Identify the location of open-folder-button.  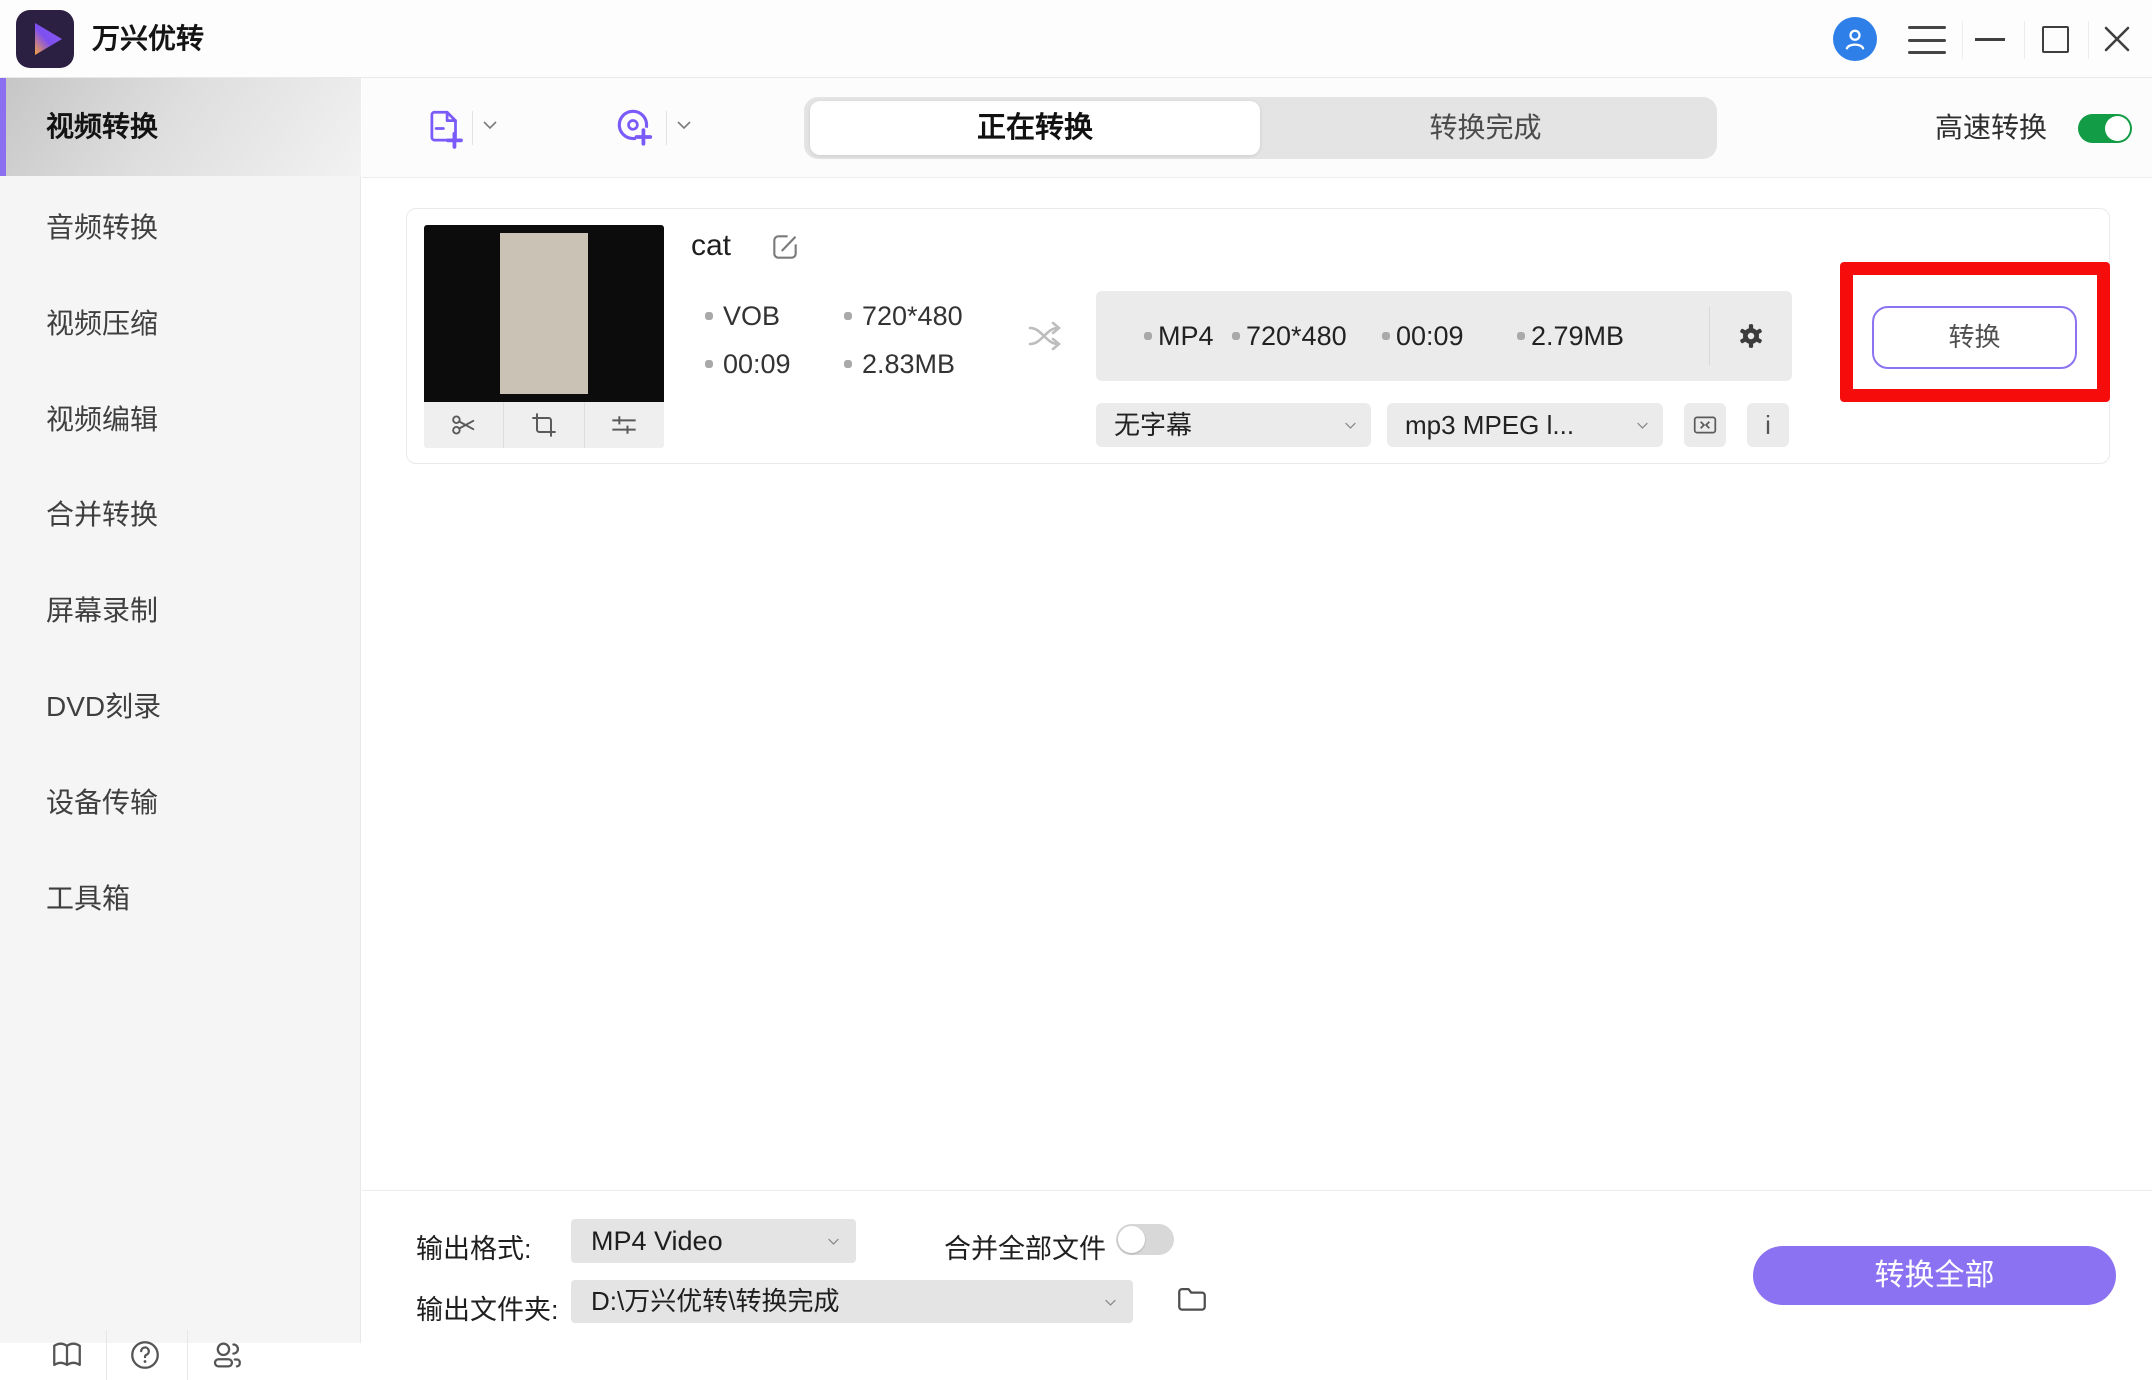
(1193, 1300).